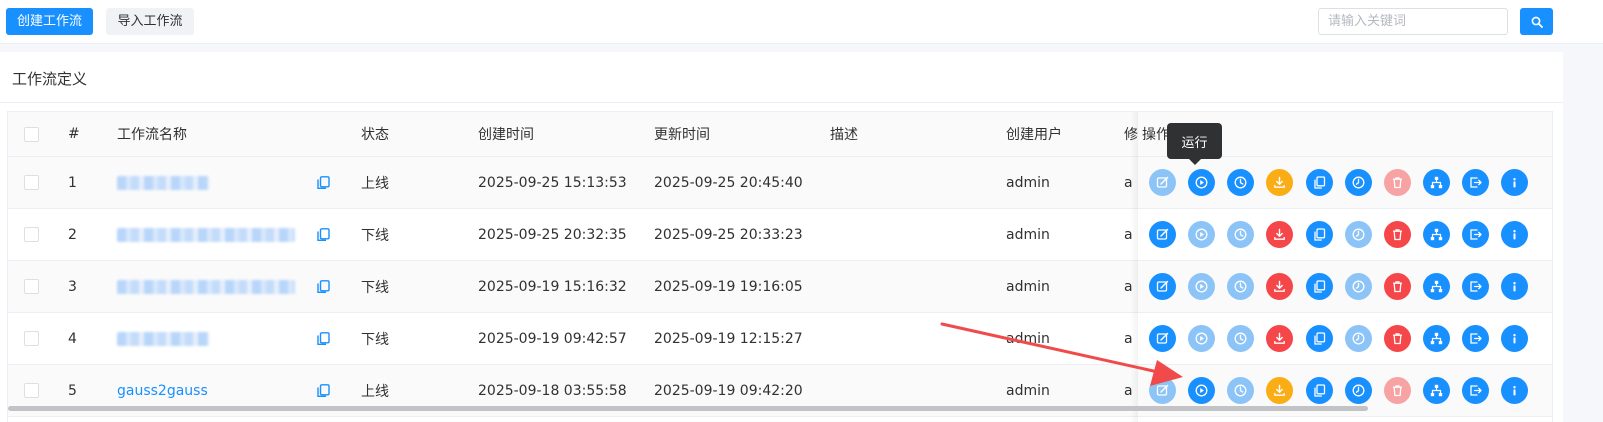  What do you see at coordinates (1413, 21) in the screenshot?
I see `search-input` at bounding box center [1413, 21].